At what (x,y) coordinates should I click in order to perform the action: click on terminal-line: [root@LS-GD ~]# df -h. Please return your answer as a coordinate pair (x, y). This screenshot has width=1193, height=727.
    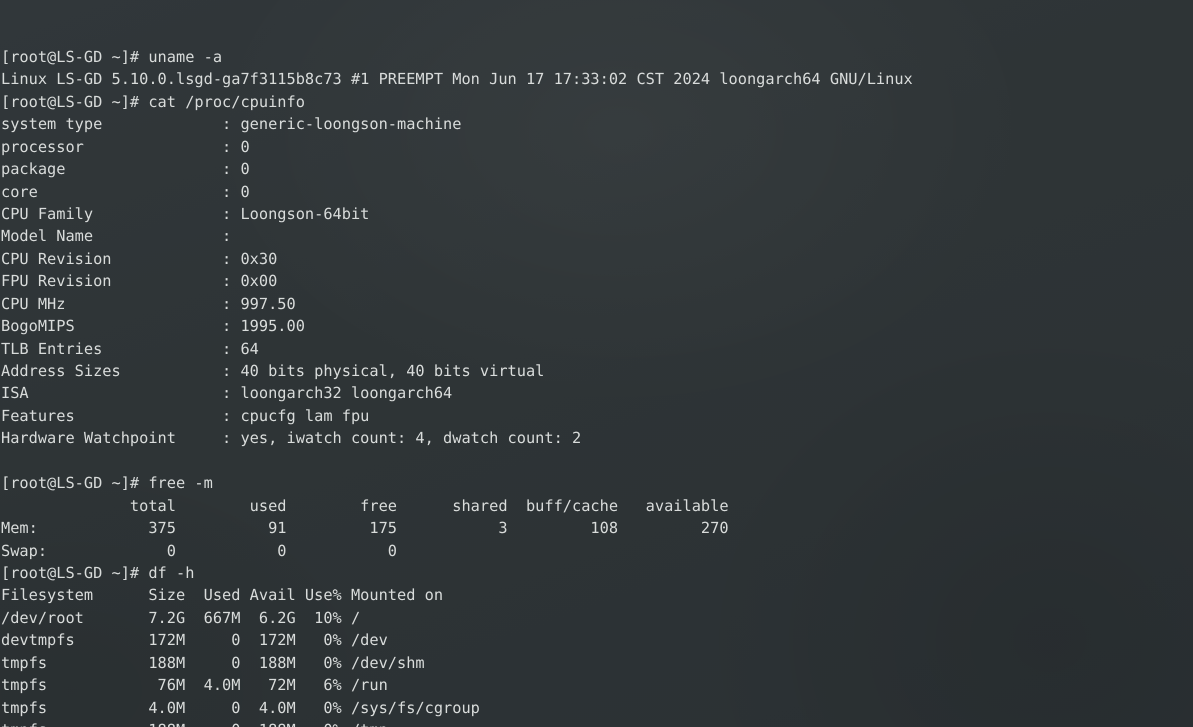
    Looking at the image, I should click on (98, 572).